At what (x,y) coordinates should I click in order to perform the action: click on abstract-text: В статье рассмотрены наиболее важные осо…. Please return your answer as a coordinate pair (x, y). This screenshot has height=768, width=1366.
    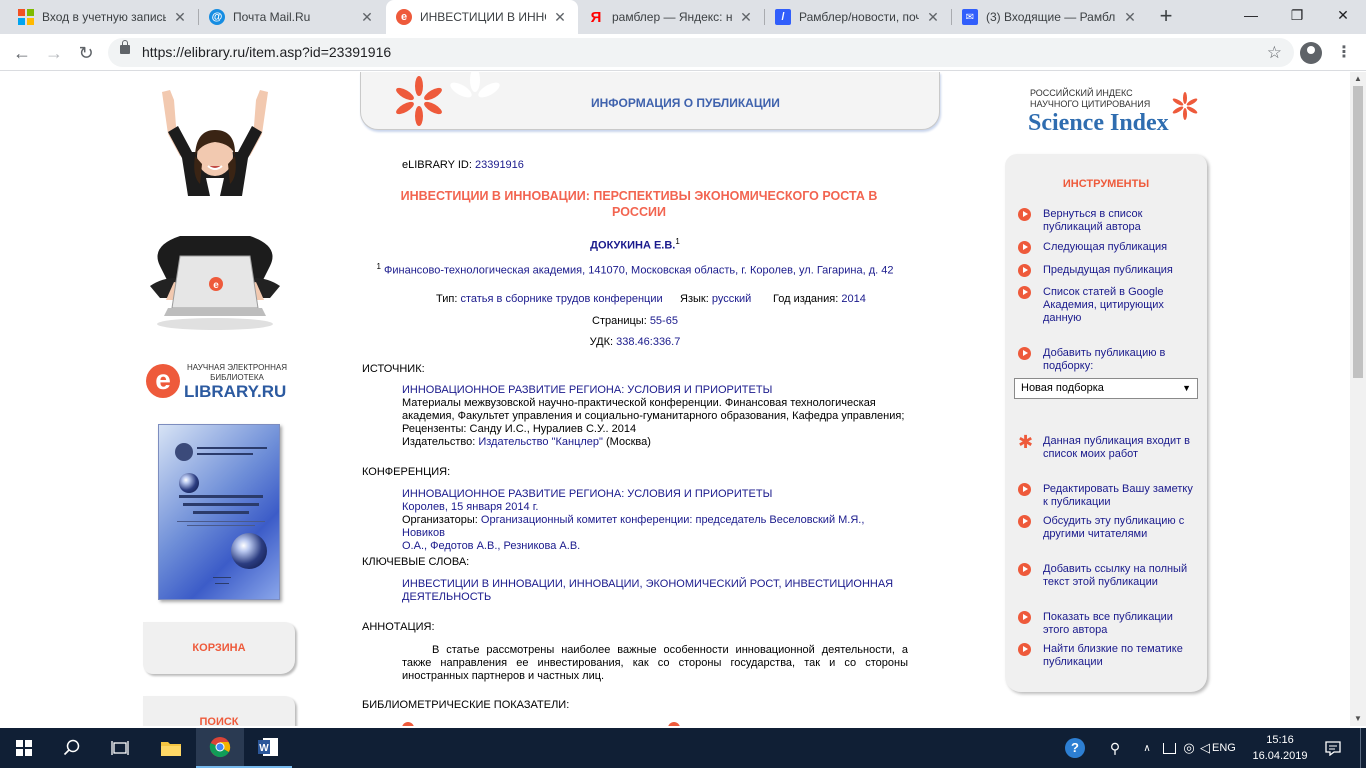
    Looking at the image, I should click on (655, 663).